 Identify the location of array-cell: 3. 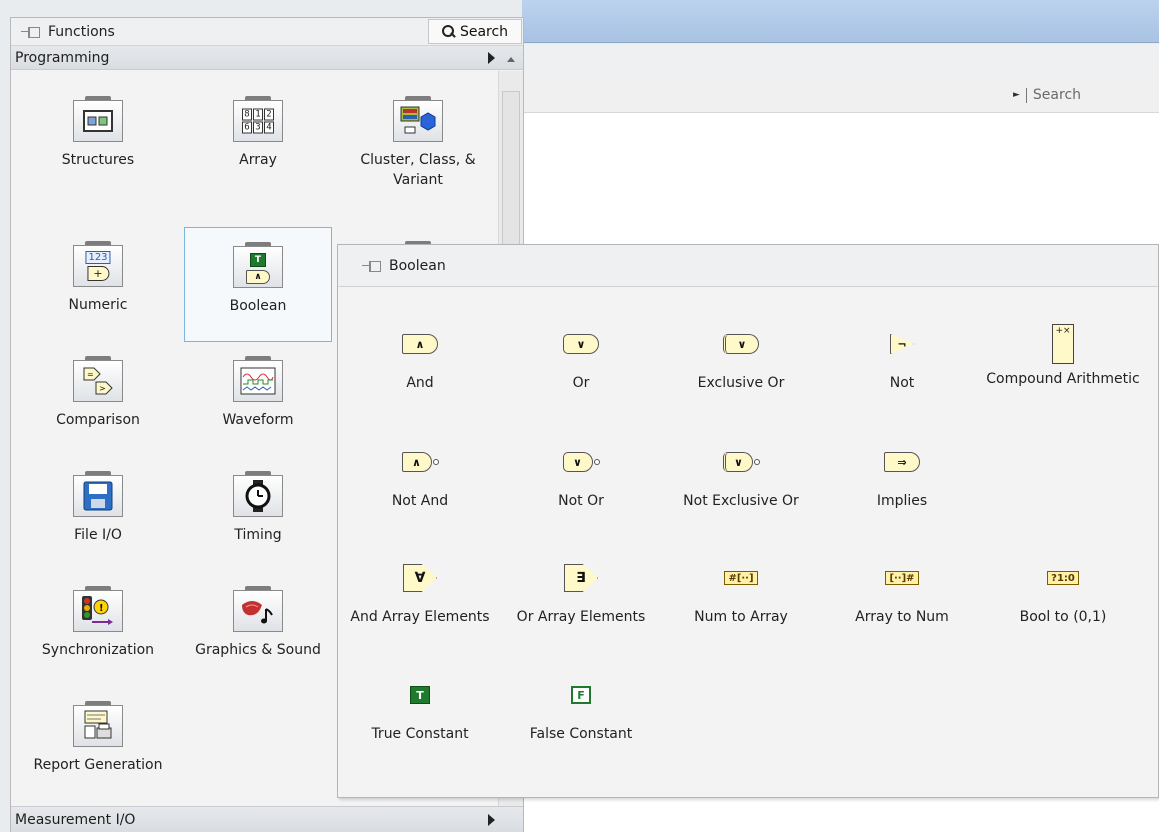
(258, 127).